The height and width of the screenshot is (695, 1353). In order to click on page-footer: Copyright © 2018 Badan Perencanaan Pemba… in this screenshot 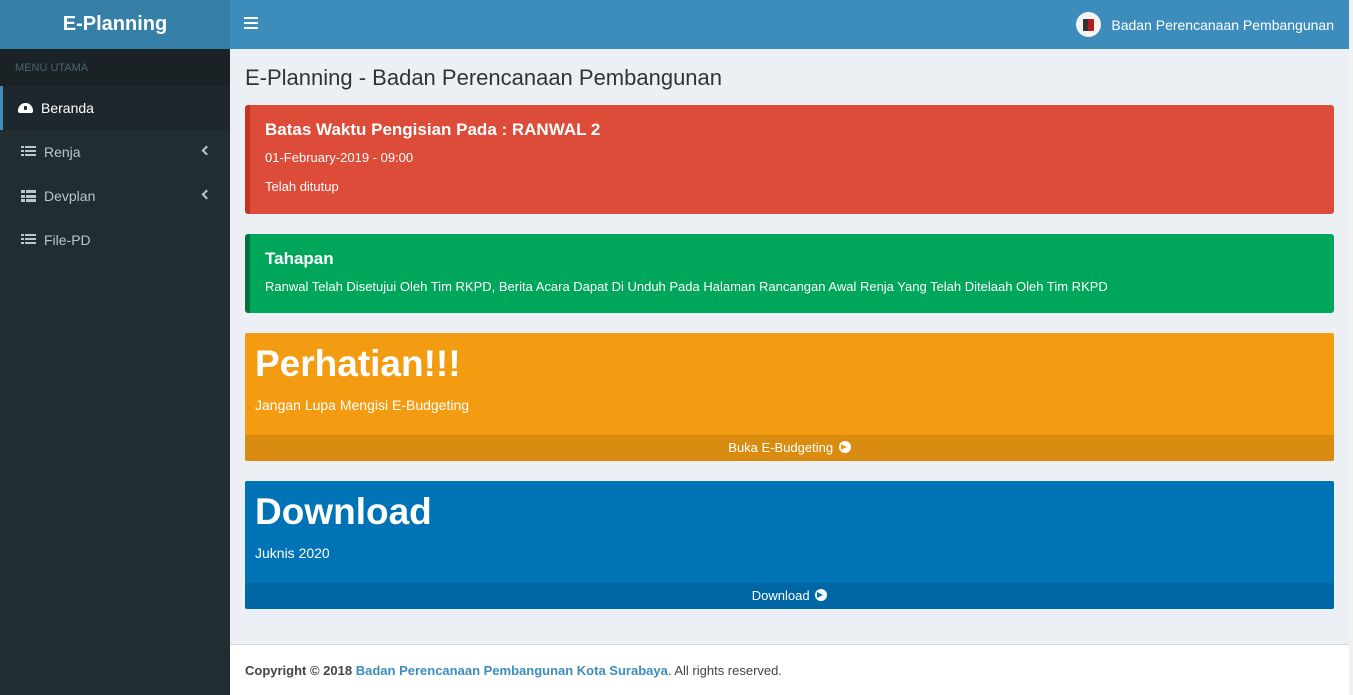, I will do `click(791, 669)`.